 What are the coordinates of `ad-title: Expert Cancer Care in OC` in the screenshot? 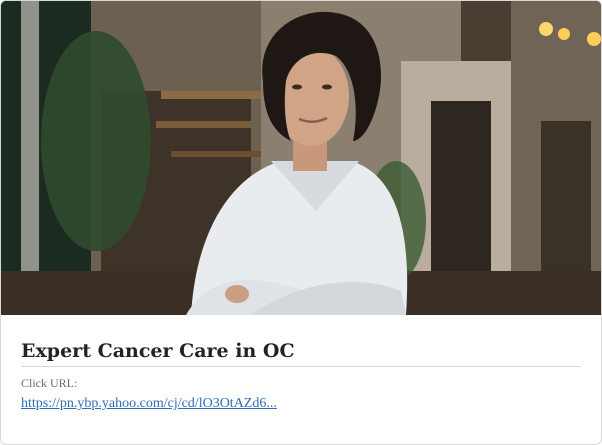 It's located at (301, 353).